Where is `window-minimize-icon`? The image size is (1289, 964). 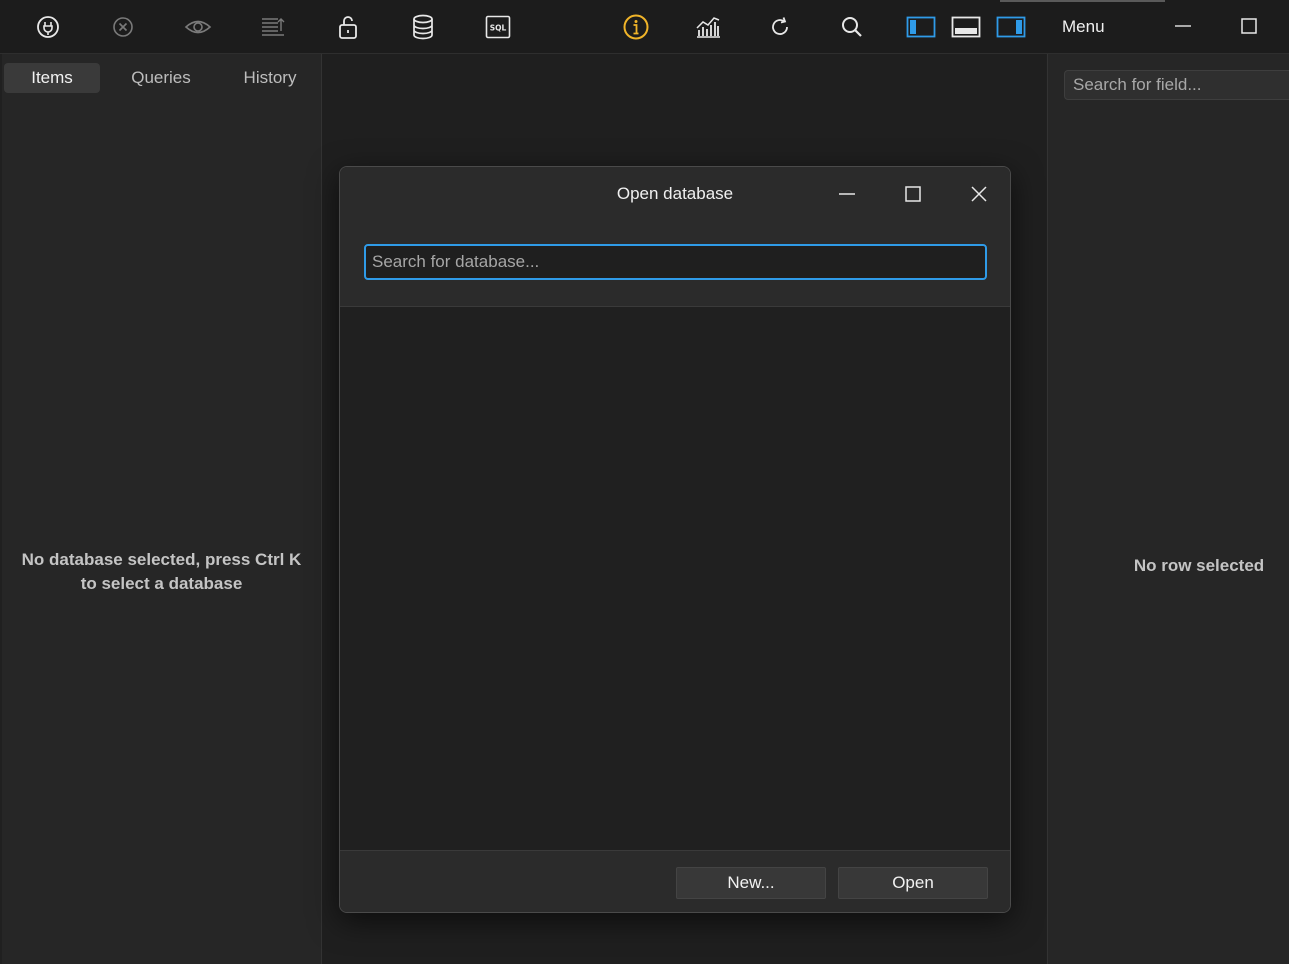
window-minimize-icon is located at coordinates (1183, 26).